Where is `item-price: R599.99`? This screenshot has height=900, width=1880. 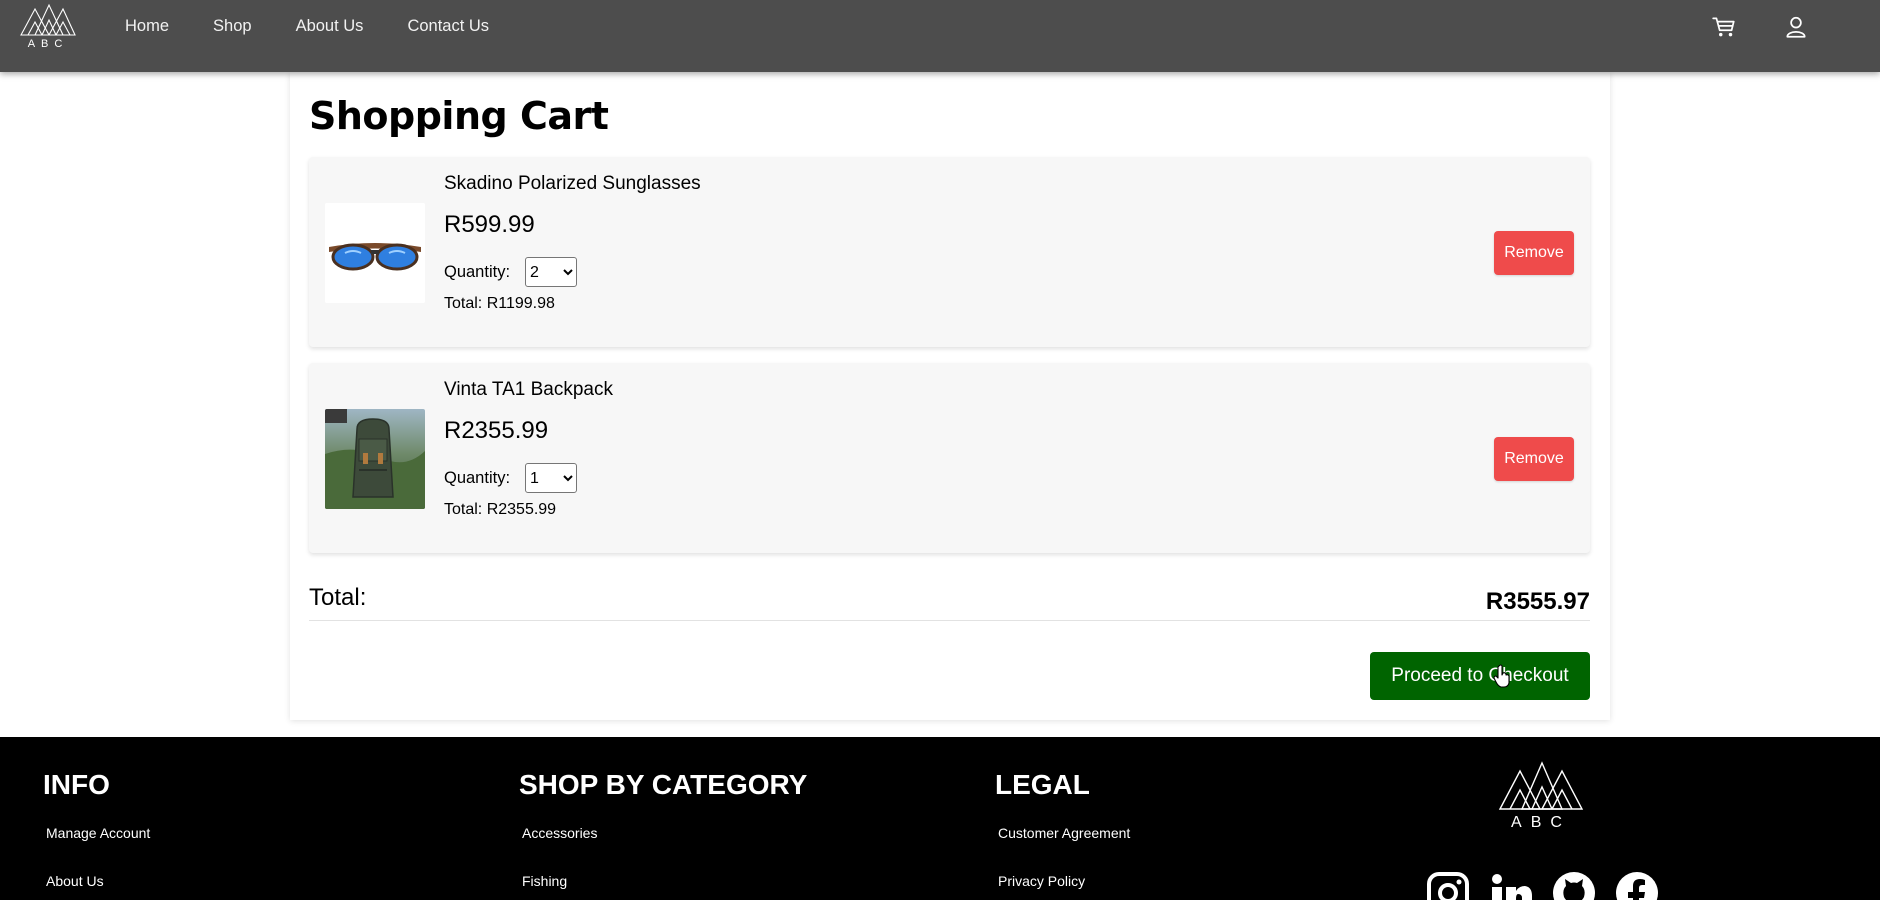 item-price: R599.99 is located at coordinates (489, 224).